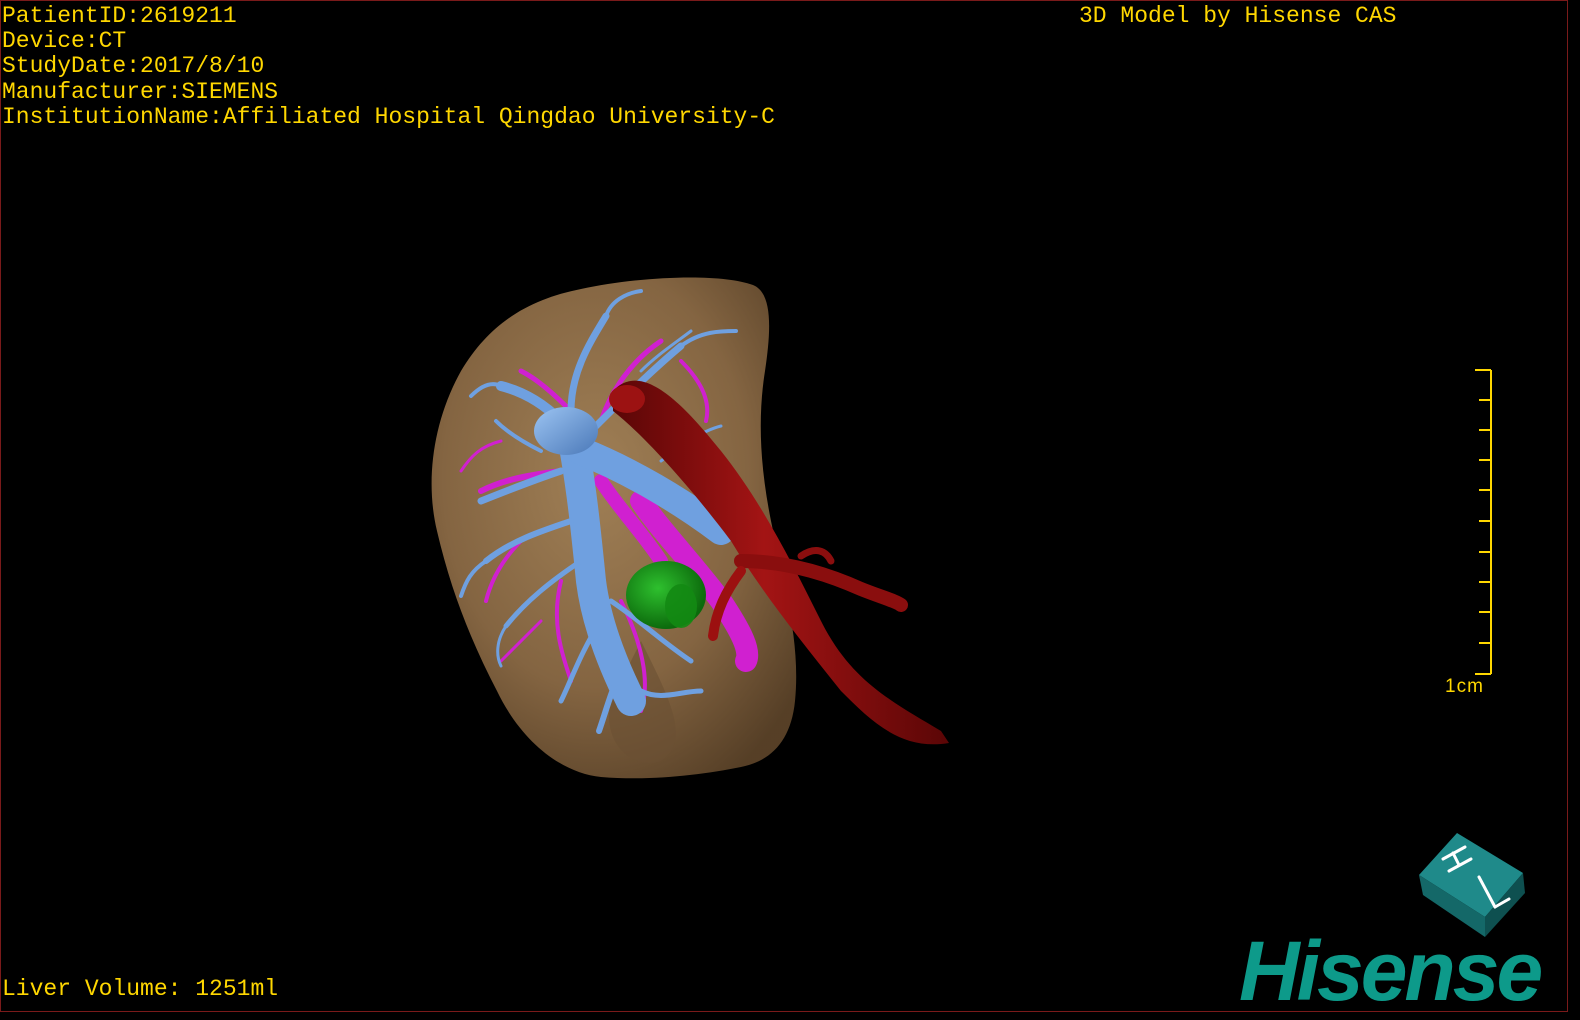  I want to click on manufacturer-text: Manufacturer:SIEMENS, so click(140, 91).